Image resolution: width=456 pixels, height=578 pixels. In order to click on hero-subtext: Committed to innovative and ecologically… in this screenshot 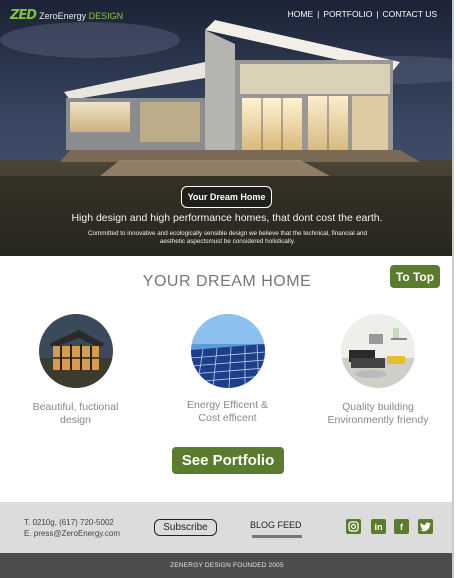, I will do `click(227, 237)`.